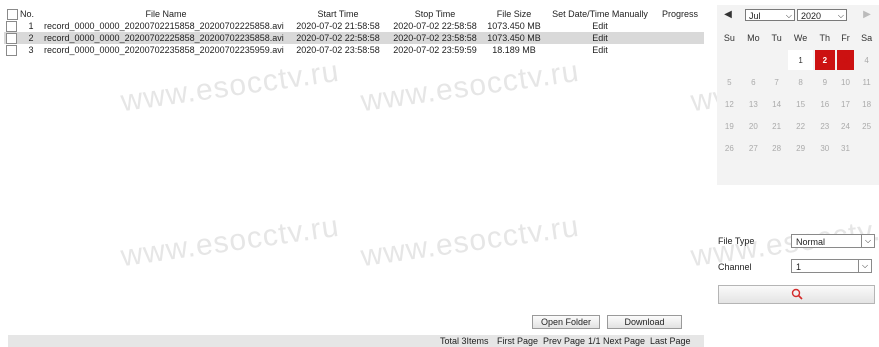 The image size is (879, 347). I want to click on column-header-file-name: File Name, so click(166, 14).